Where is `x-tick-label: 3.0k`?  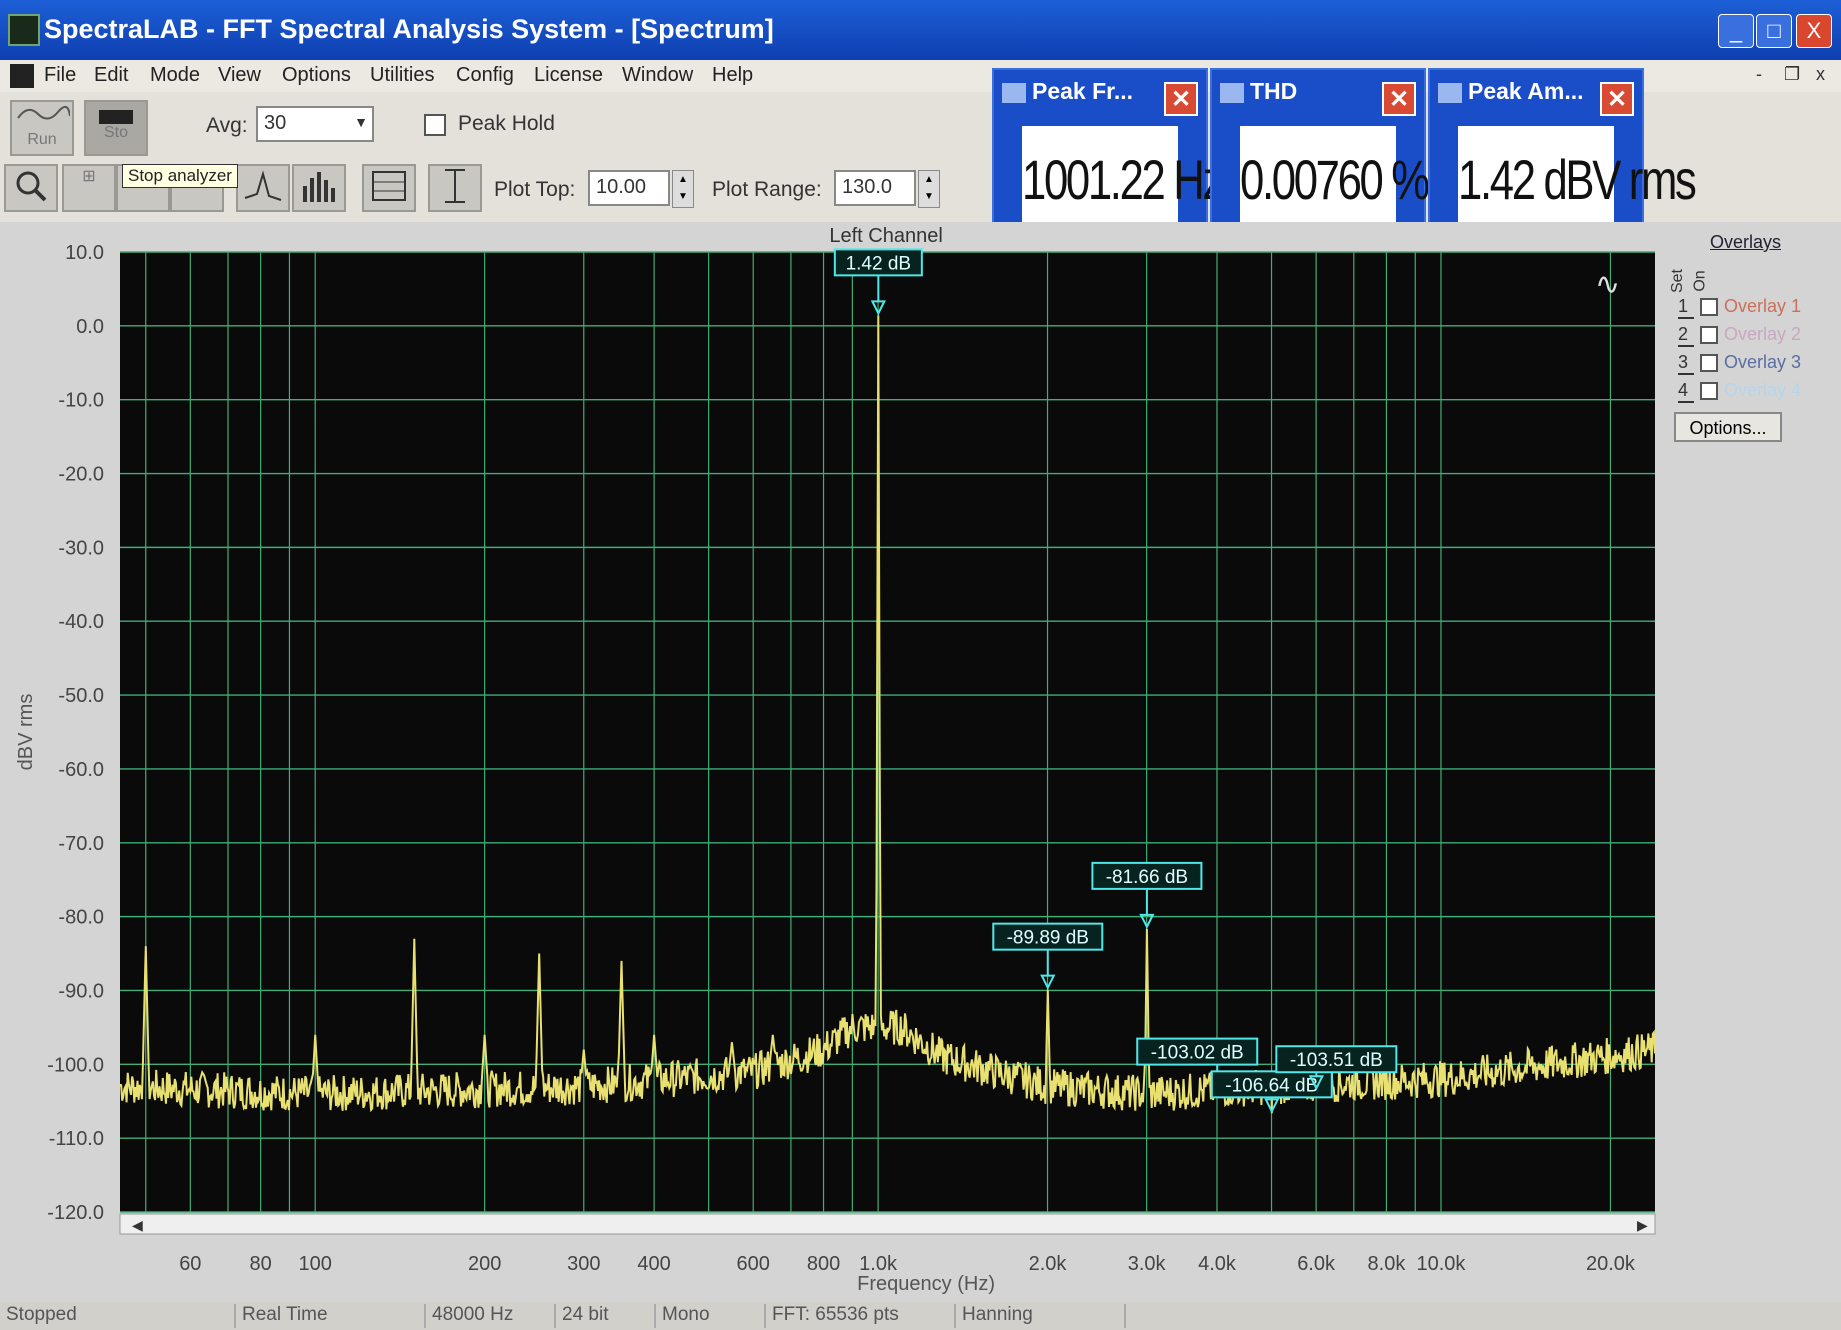
x-tick-label: 3.0k is located at coordinates (1147, 1264).